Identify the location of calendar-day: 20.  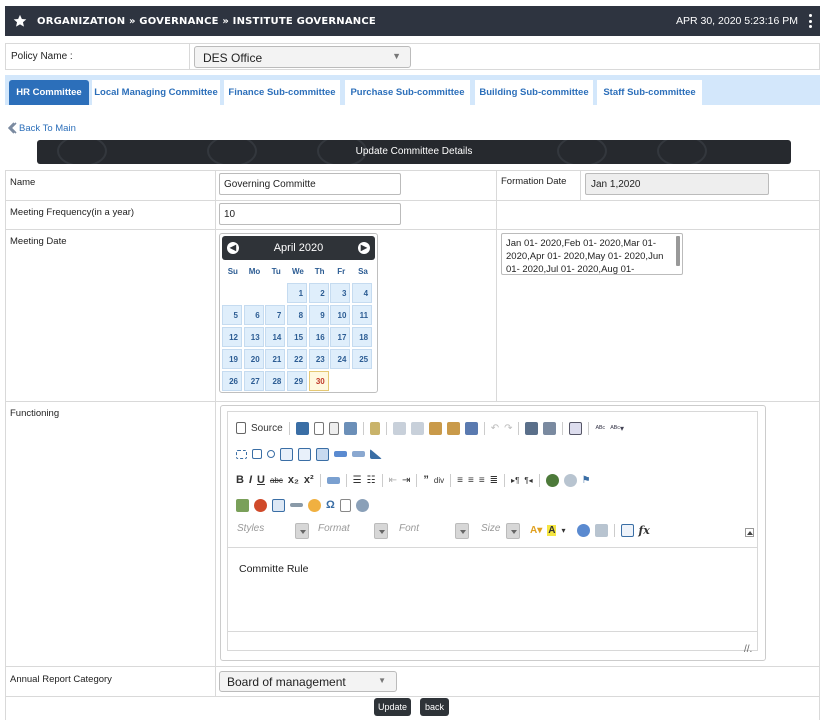
(253, 359).